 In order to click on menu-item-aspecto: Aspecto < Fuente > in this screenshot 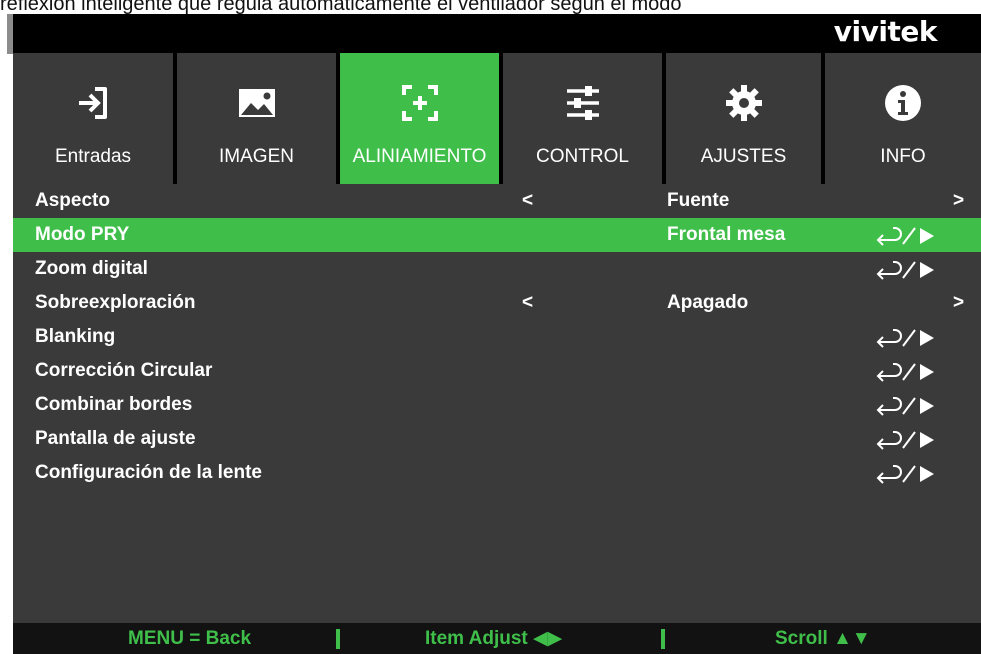, I will do `click(497, 201)`.